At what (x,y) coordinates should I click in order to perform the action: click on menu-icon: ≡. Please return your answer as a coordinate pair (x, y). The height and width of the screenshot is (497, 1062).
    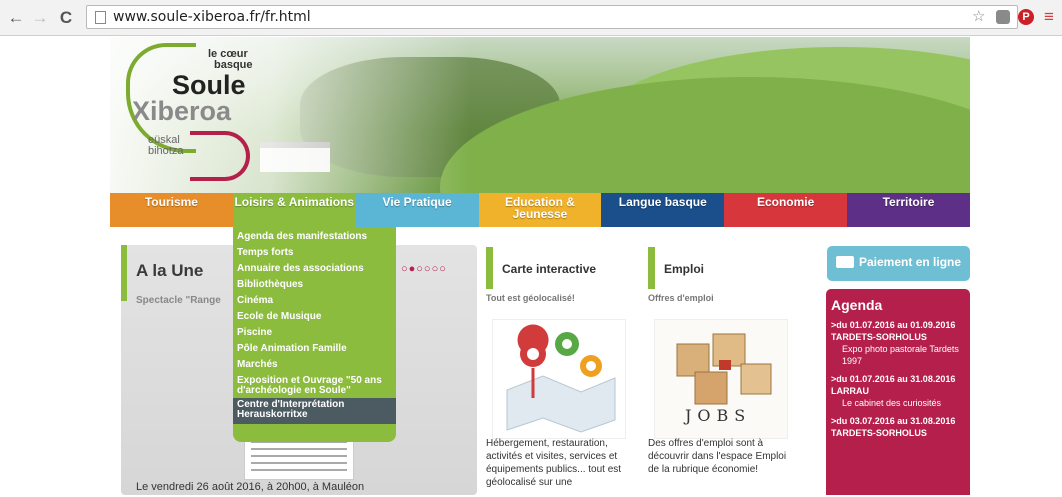
    Looking at the image, I should click on (1049, 17).